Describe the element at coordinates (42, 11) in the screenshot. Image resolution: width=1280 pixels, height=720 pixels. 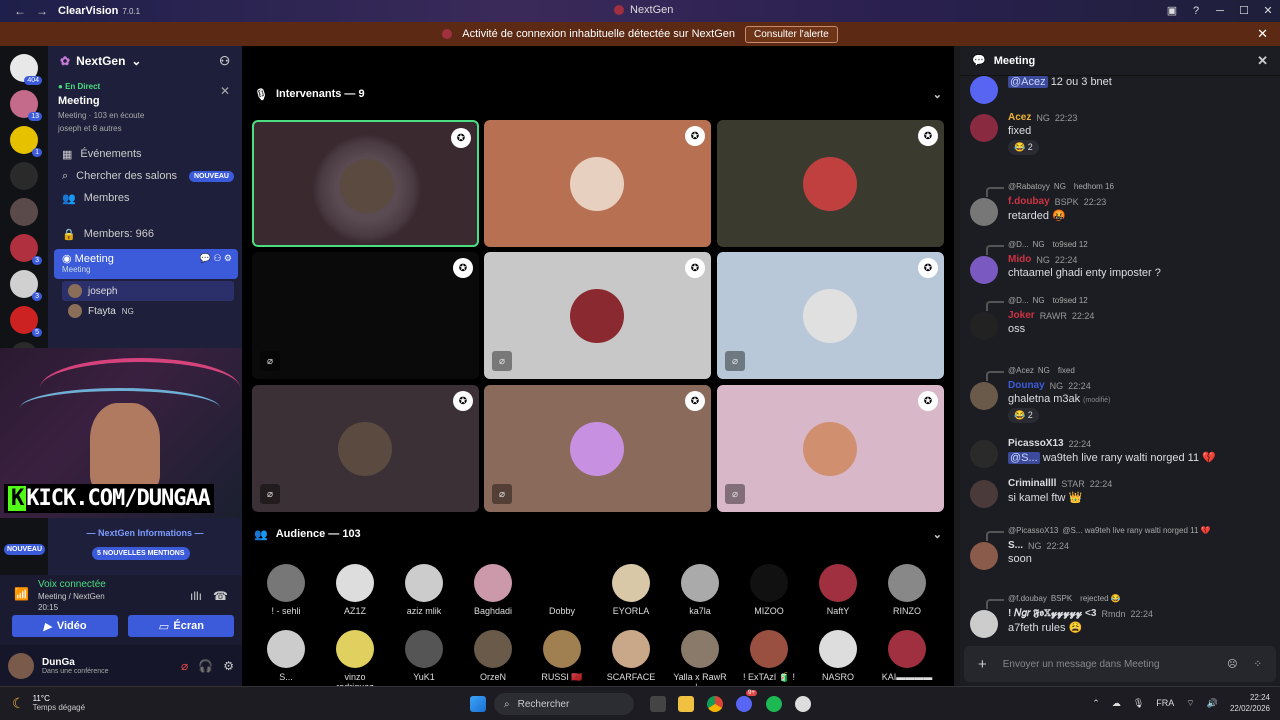
I see `forward-icon: →` at that location.